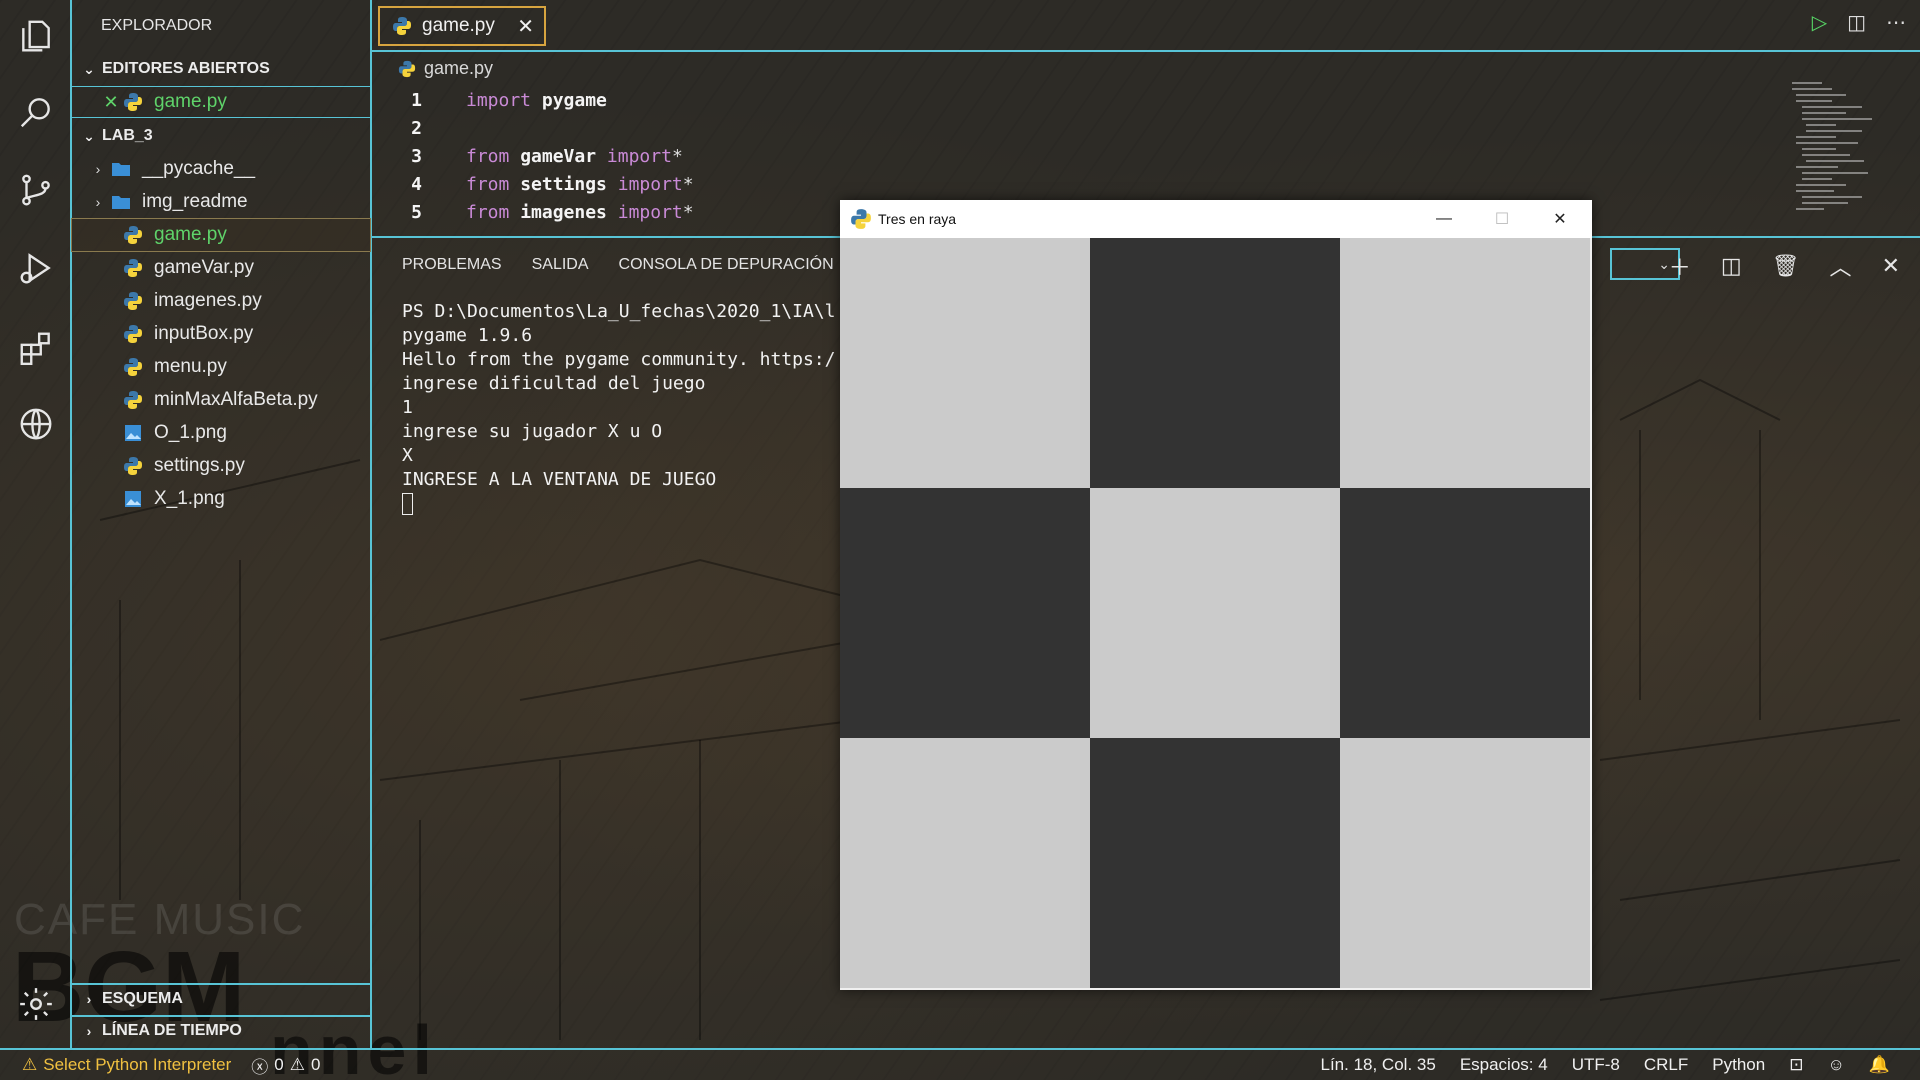 This screenshot has width=1920, height=1080. What do you see at coordinates (1378, 1065) in the screenshot?
I see `cursor-position: Lín. 18, Col. 35` at bounding box center [1378, 1065].